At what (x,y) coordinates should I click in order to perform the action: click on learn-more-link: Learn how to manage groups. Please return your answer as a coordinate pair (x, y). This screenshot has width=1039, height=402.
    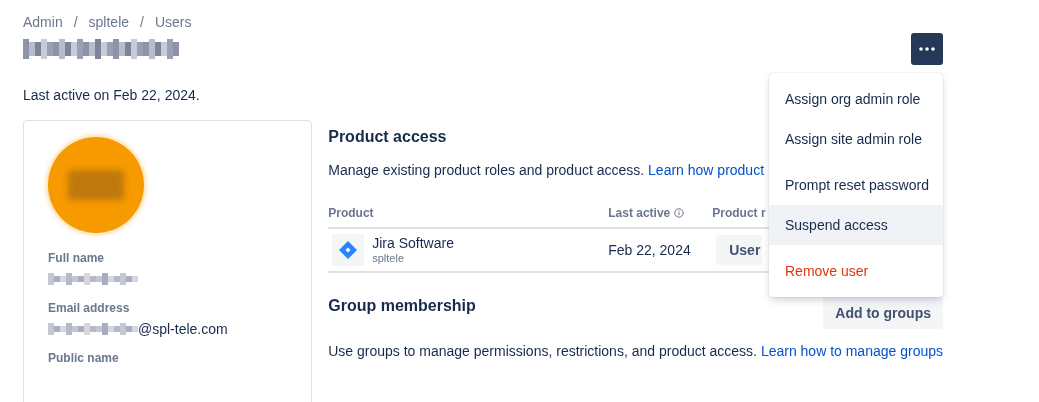
    Looking at the image, I should click on (851, 351).